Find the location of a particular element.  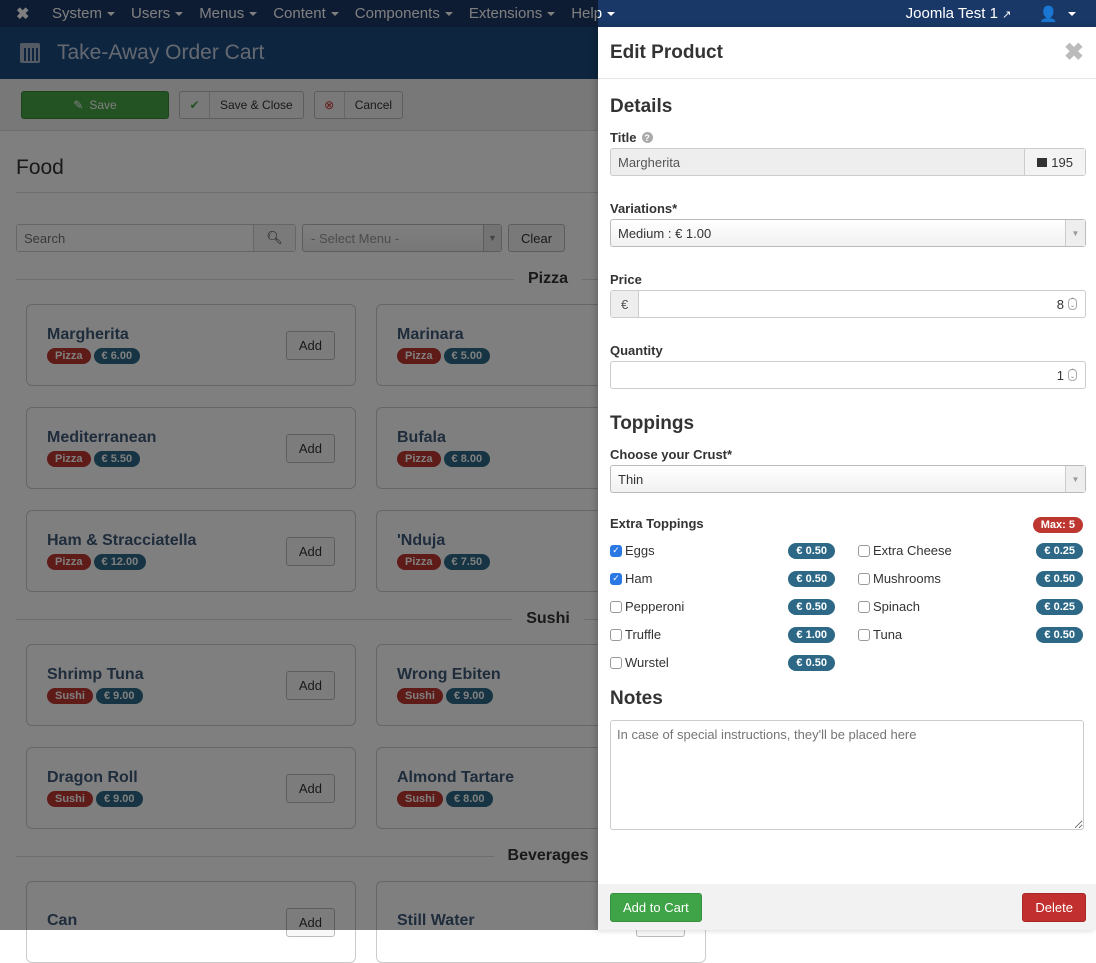

user-icon: 👤 is located at coordinates (1048, 14).